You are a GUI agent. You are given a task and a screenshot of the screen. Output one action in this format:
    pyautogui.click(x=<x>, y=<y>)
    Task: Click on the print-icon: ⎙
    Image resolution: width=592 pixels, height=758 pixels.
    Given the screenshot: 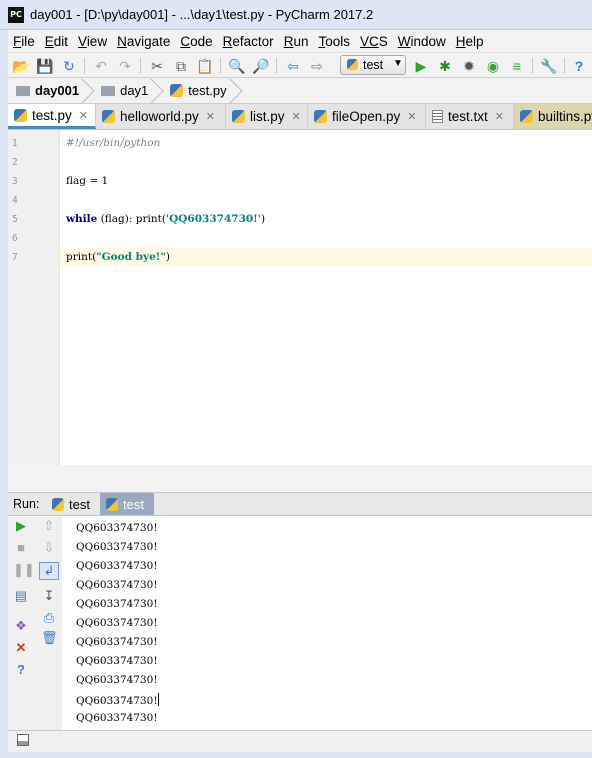 What is the action you would take?
    pyautogui.click(x=49, y=618)
    